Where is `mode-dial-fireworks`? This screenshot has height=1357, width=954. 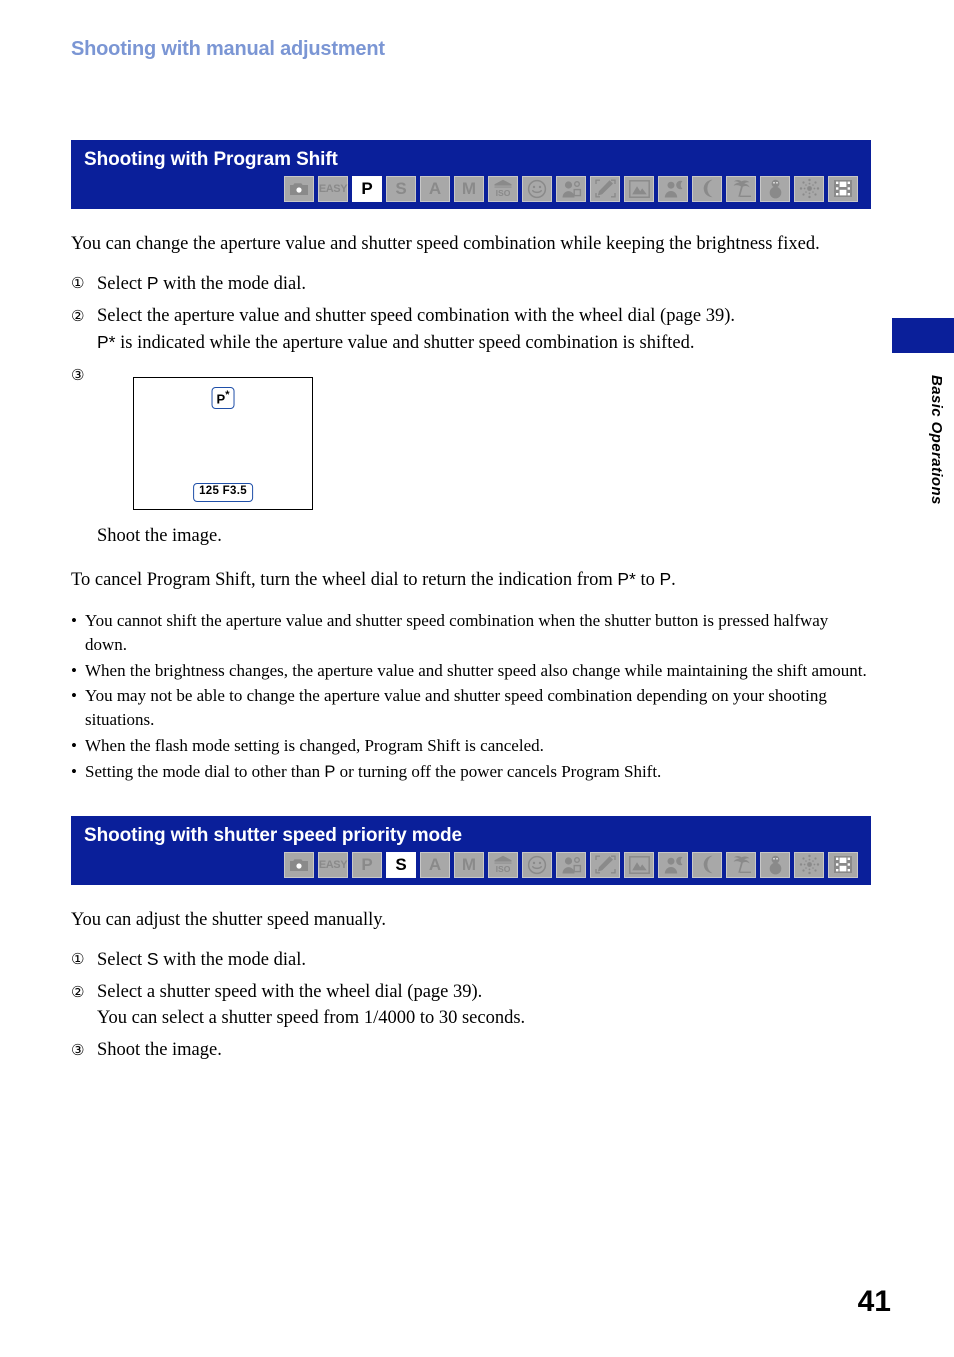
mode-dial-fireworks is located at coordinates (809, 864).